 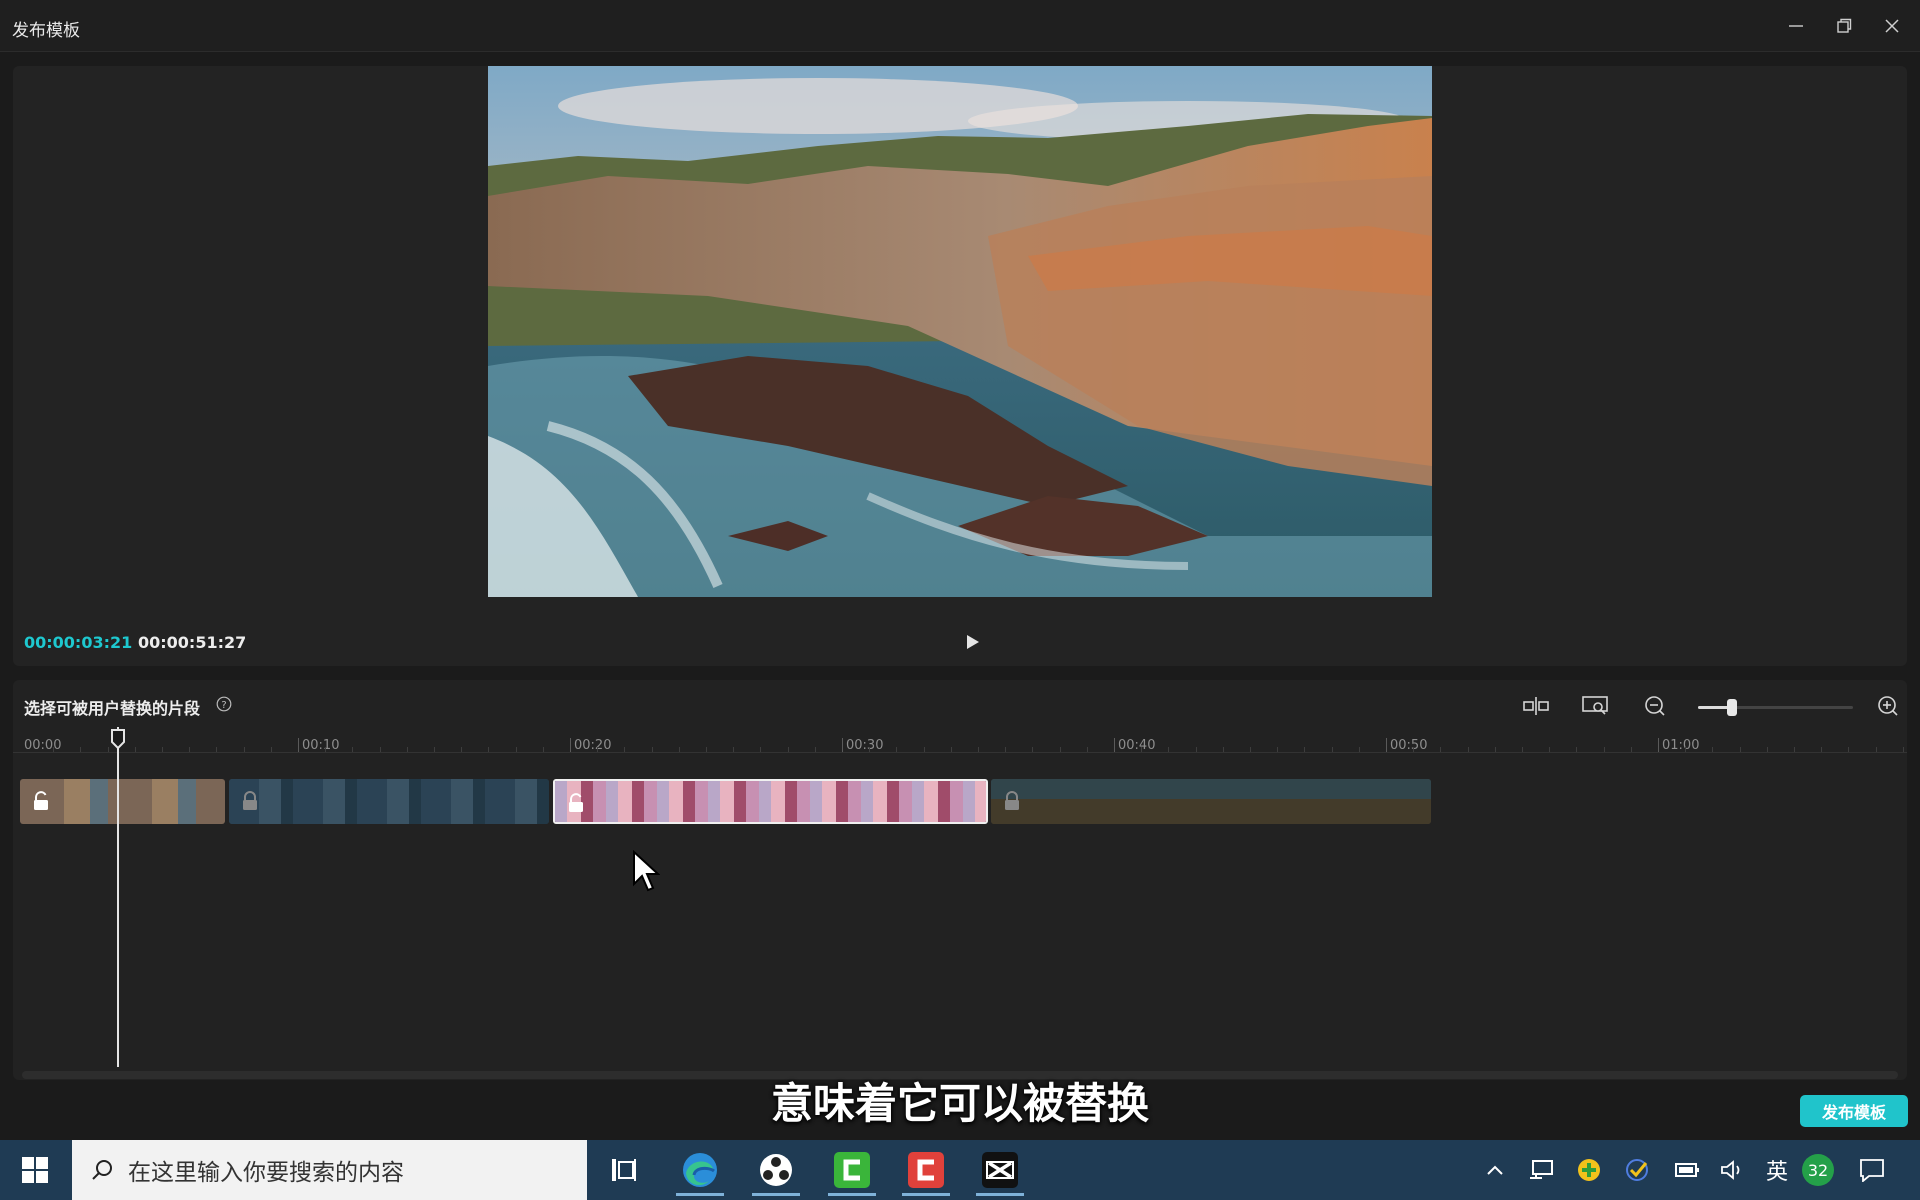 I want to click on timeline-clip-beach-figures, so click(x=1211, y=801).